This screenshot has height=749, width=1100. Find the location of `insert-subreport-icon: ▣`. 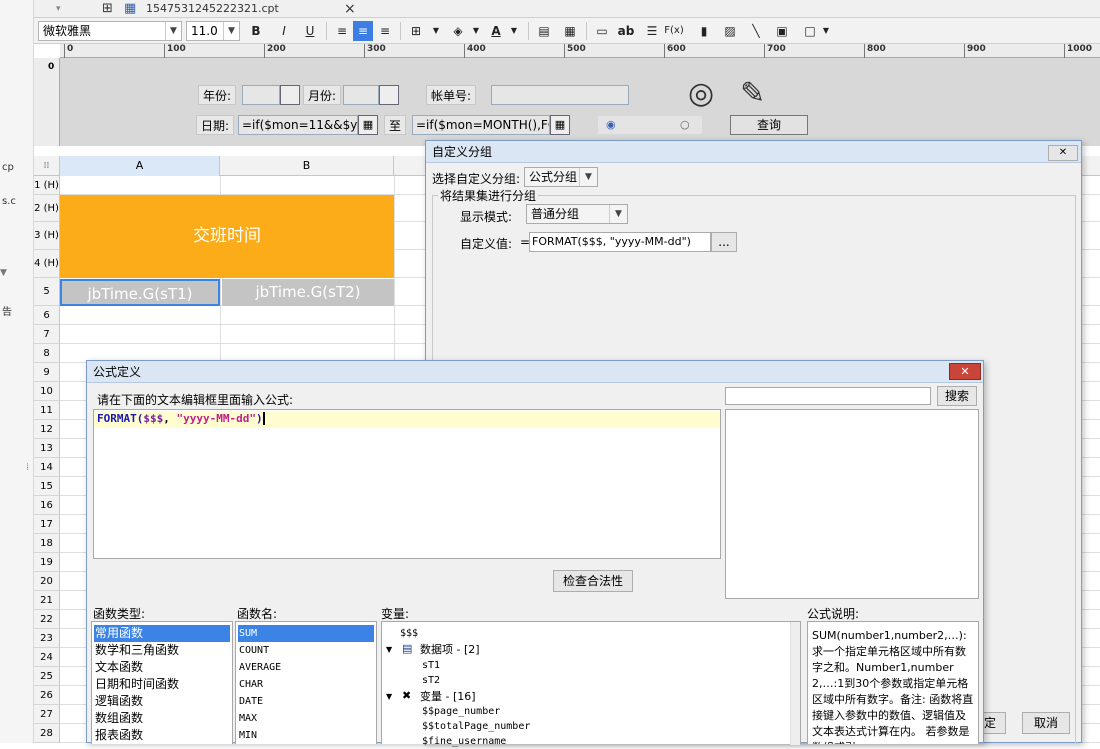

insert-subreport-icon: ▣ is located at coordinates (782, 31).